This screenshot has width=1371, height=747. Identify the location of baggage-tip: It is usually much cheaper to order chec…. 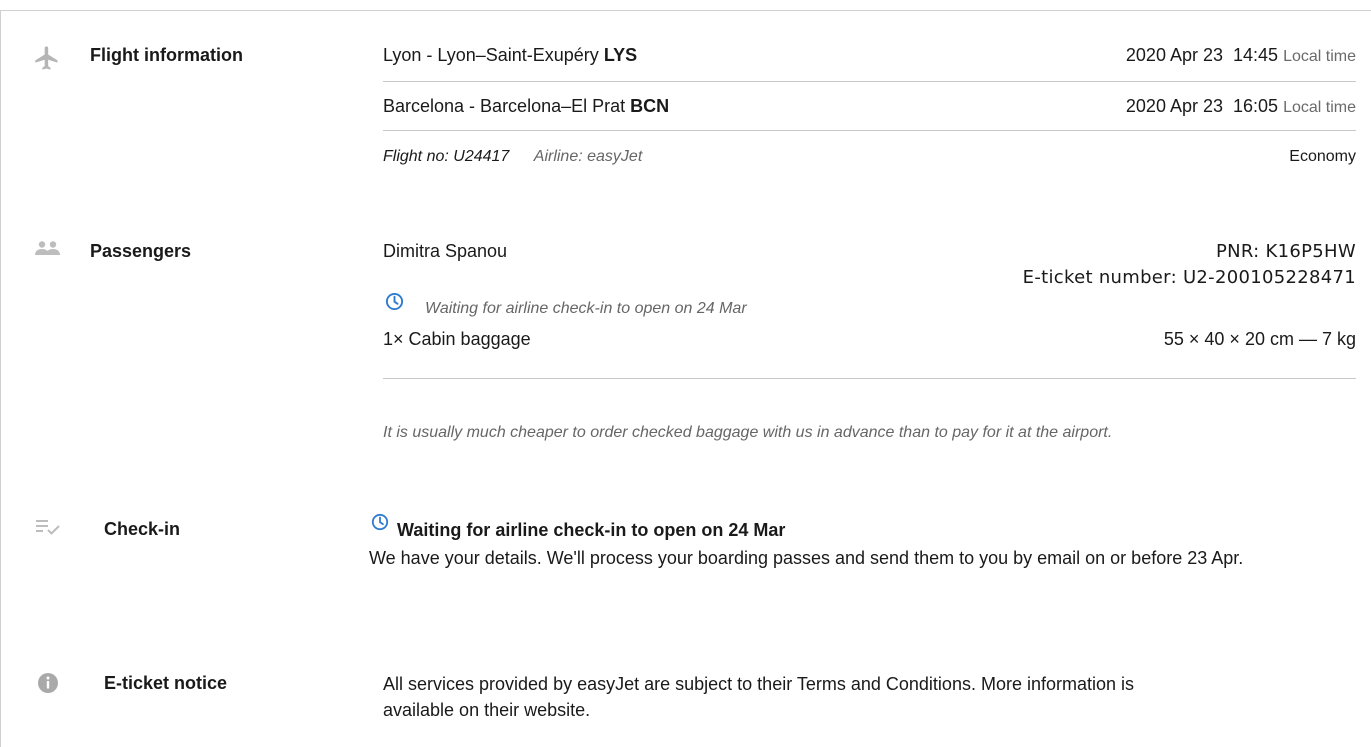
(748, 432).